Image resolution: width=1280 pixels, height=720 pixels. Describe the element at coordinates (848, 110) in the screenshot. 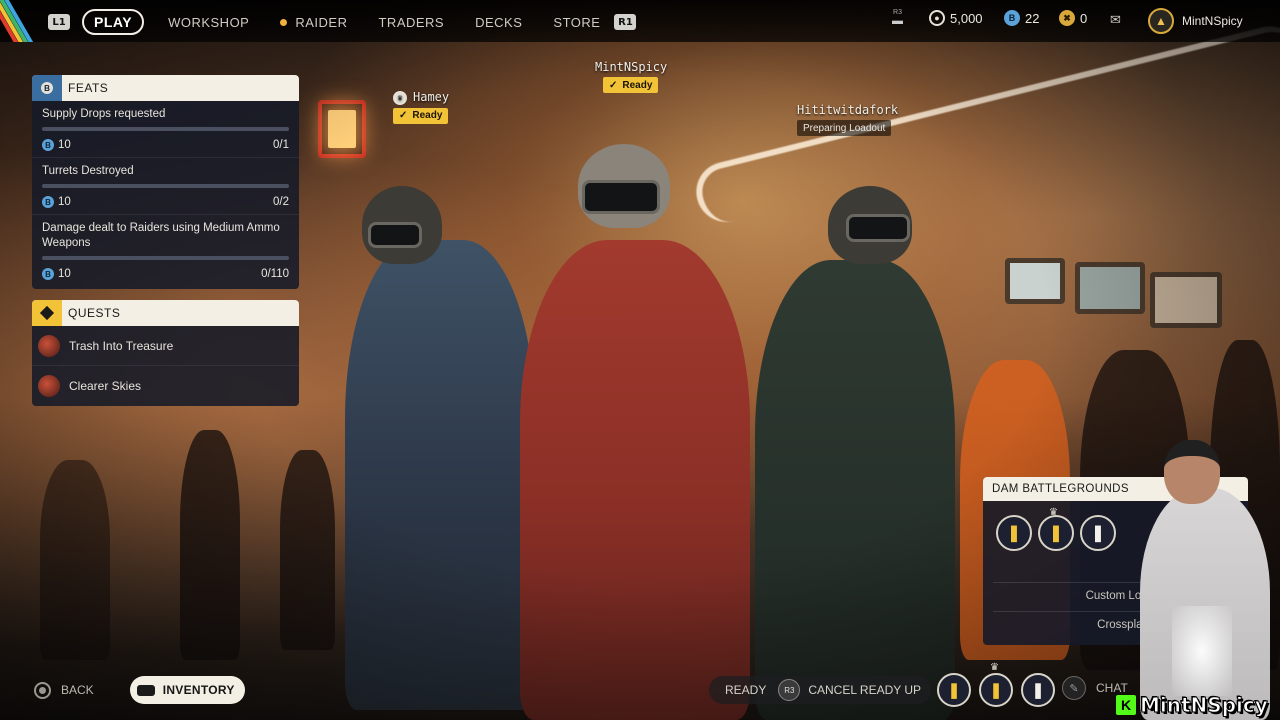

I see `player-name: Hititwitdafork` at that location.